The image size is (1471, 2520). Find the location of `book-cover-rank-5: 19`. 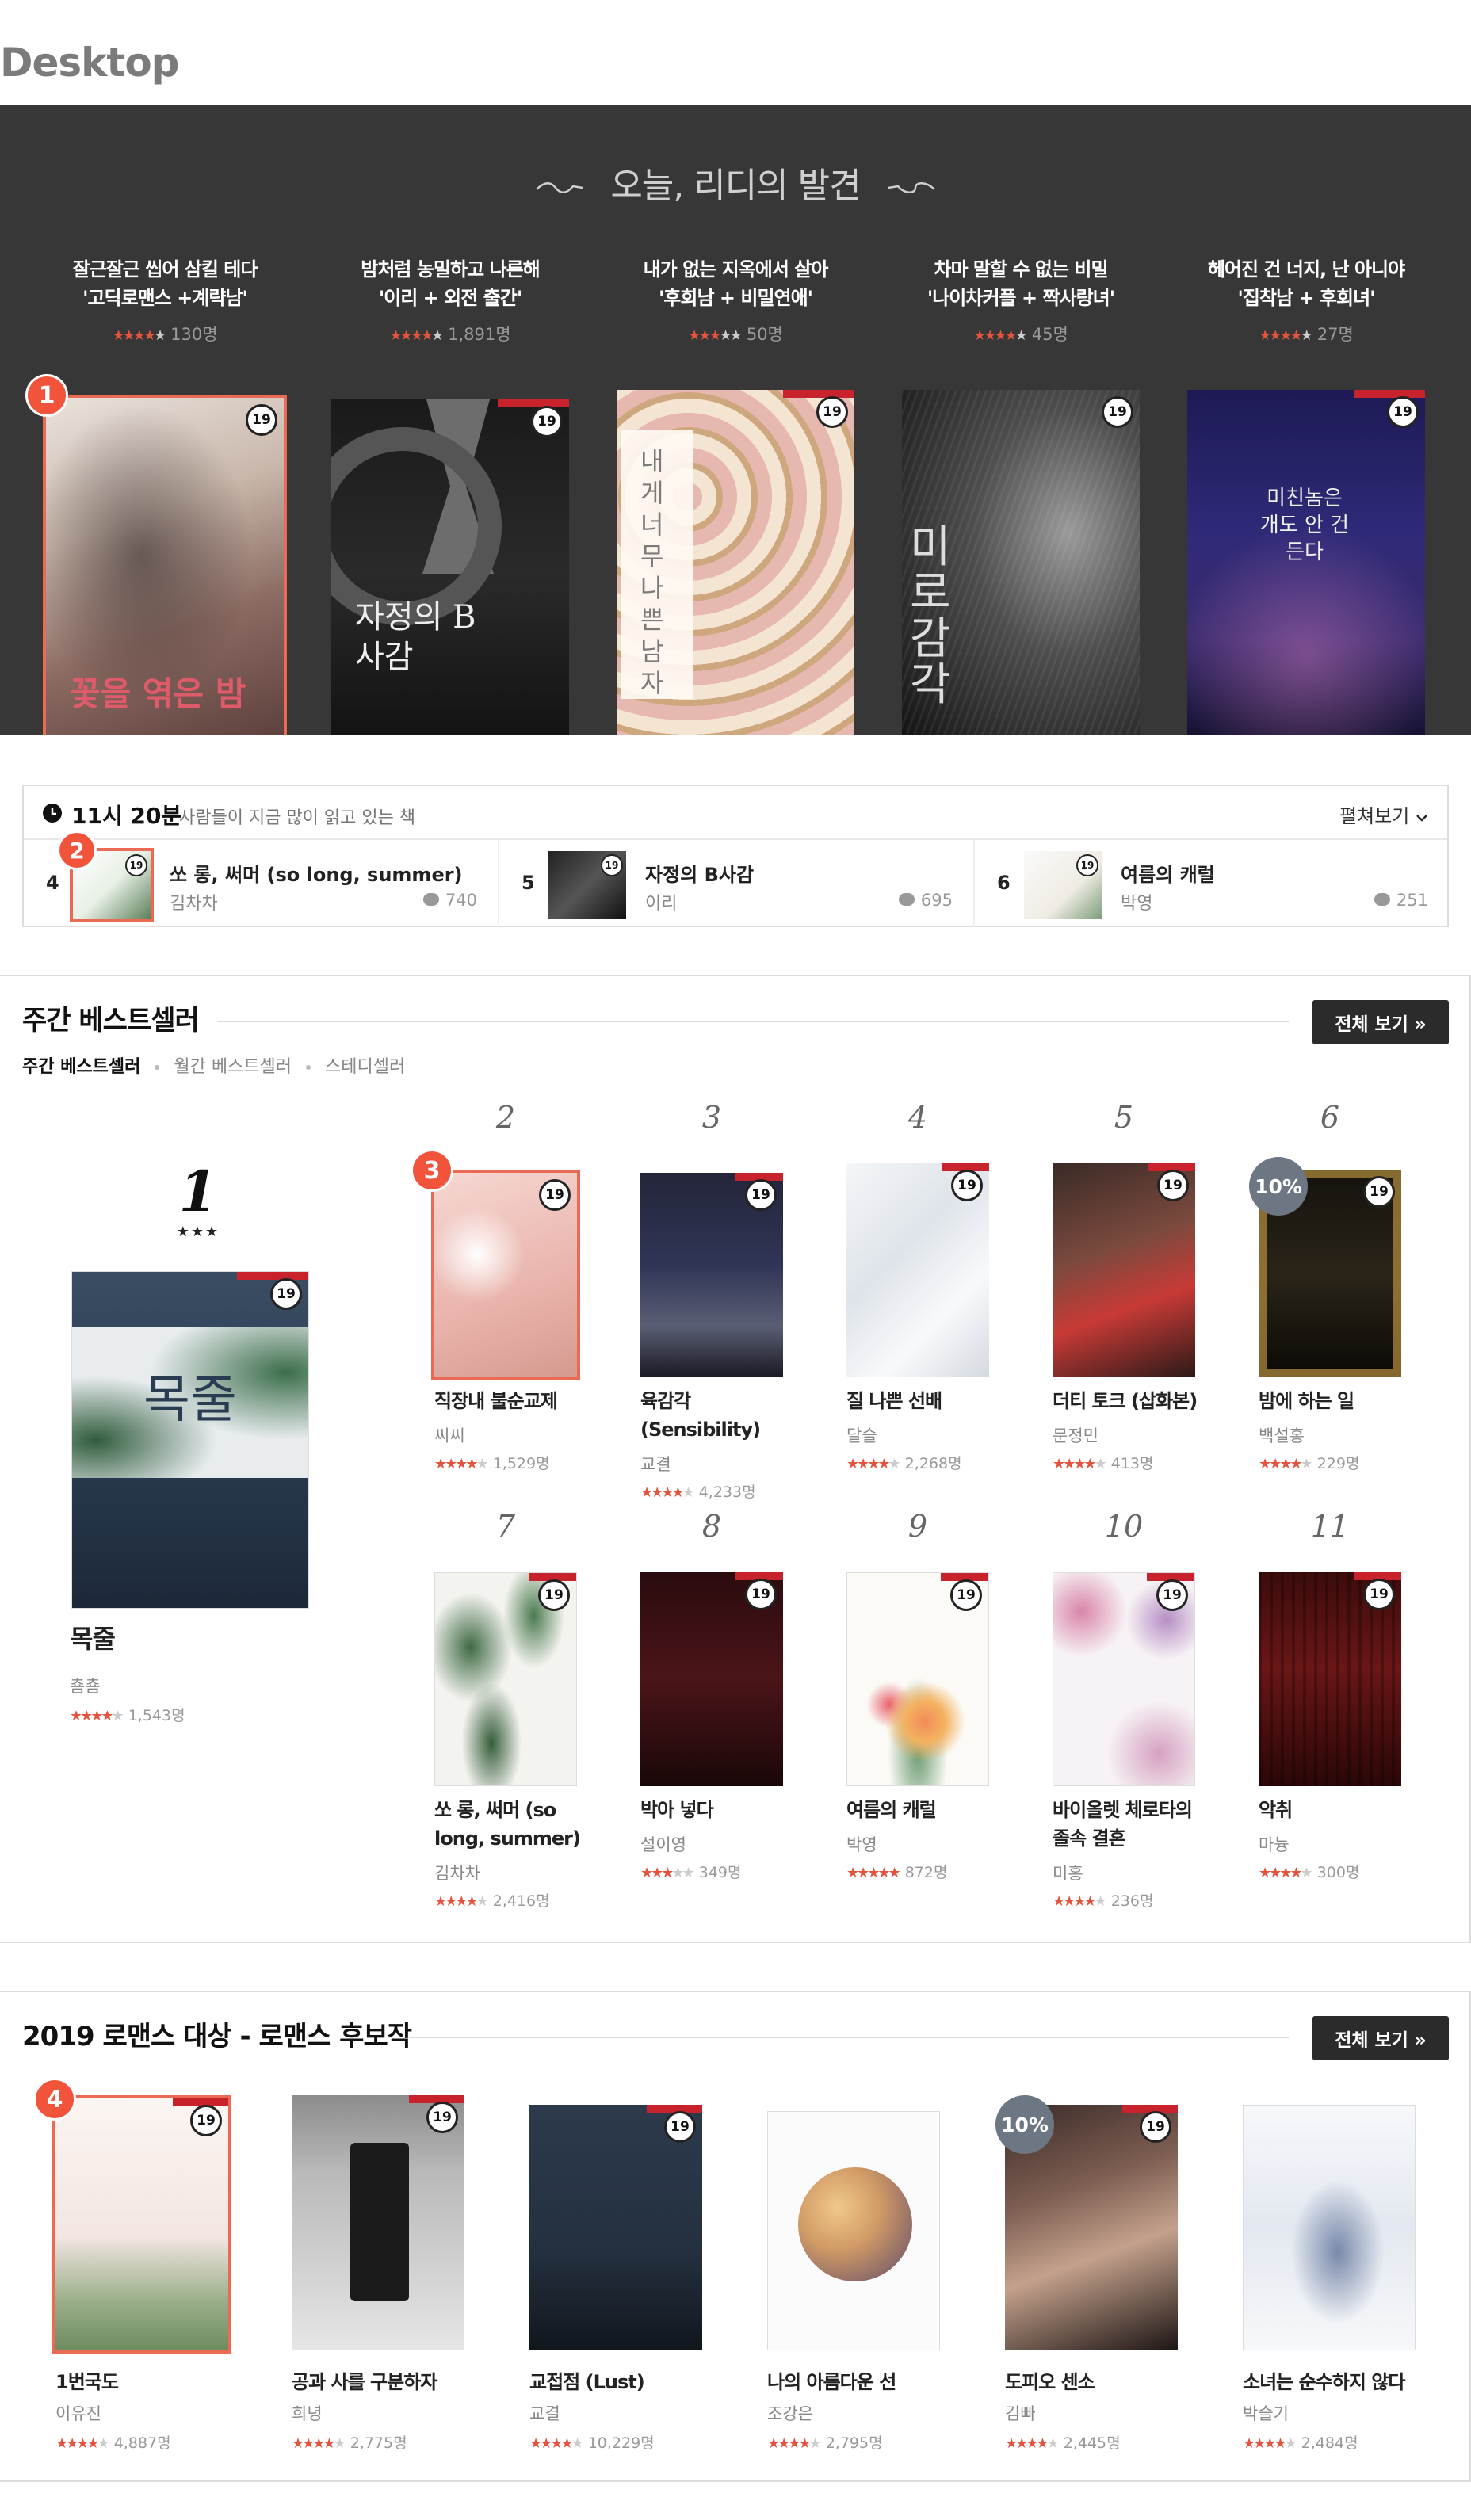

book-cover-rank-5: 19 is located at coordinates (1124, 1270).